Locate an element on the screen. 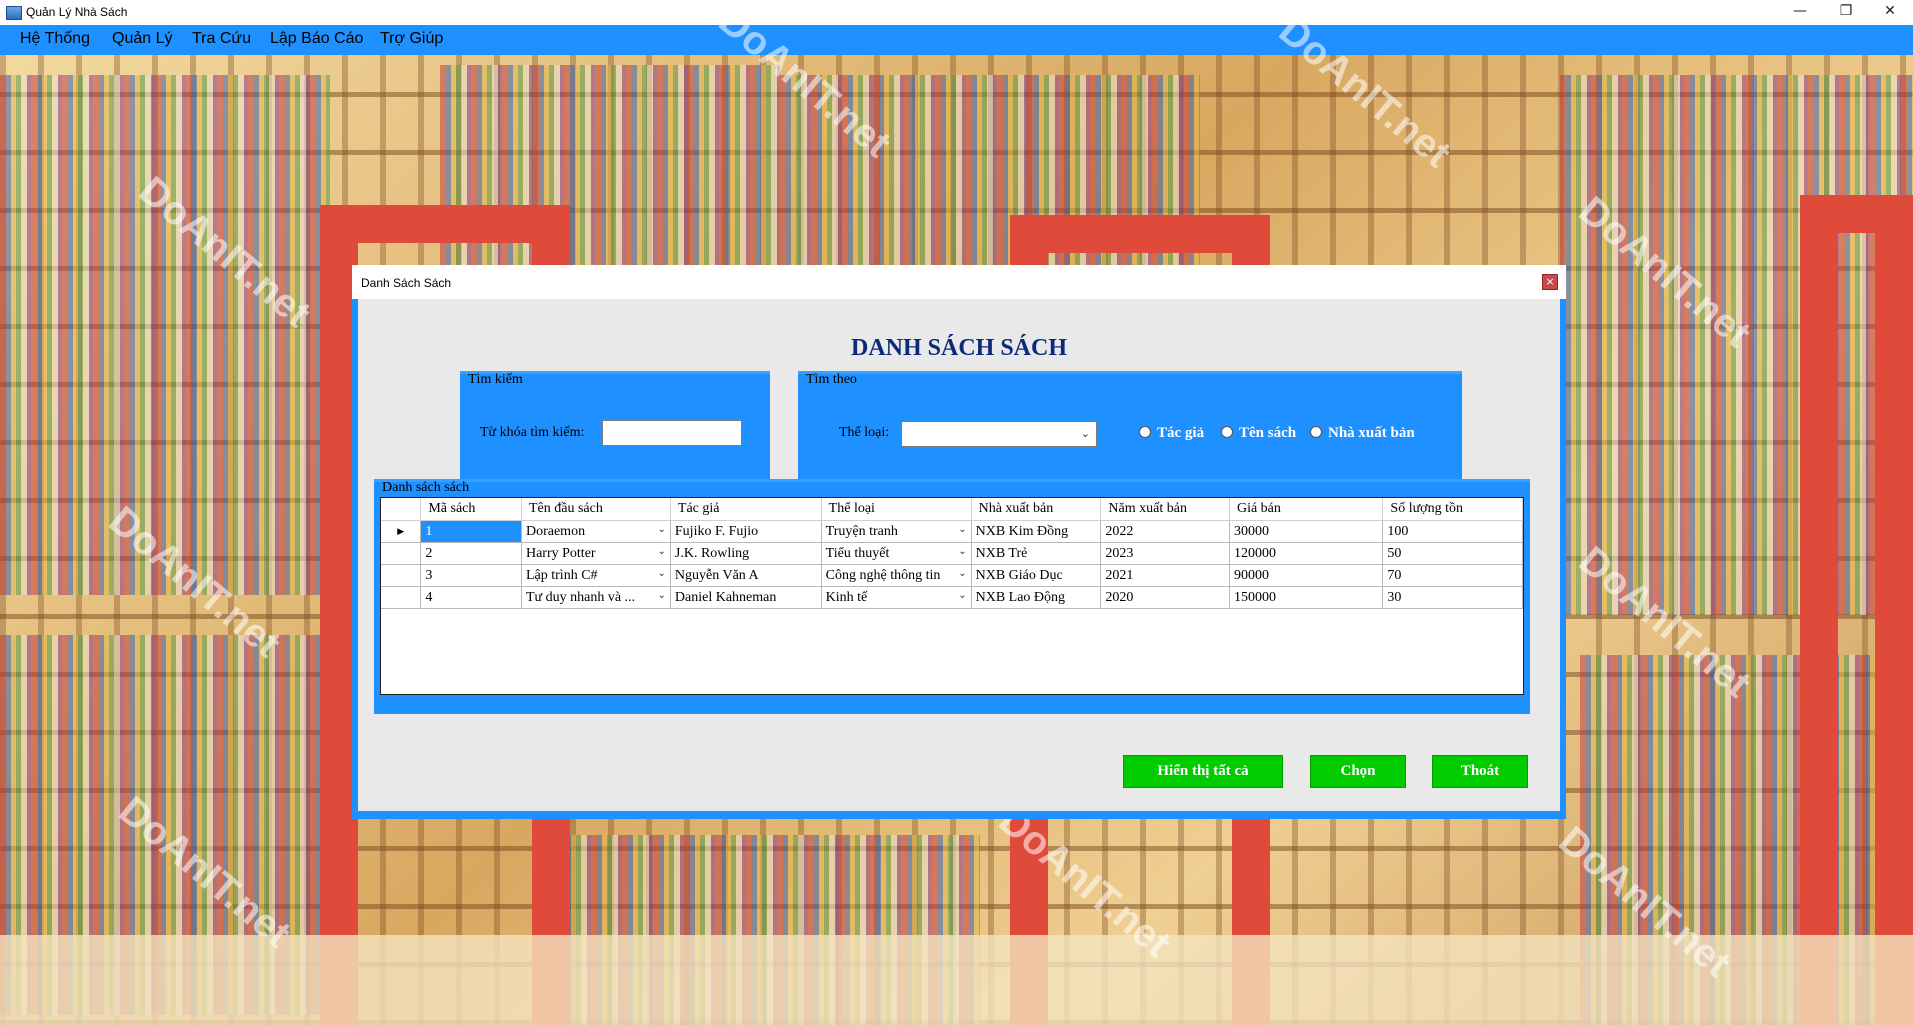 The width and height of the screenshot is (1913, 1025). cell-nam-xuat-ban: 2023 is located at coordinates (1165, 553).